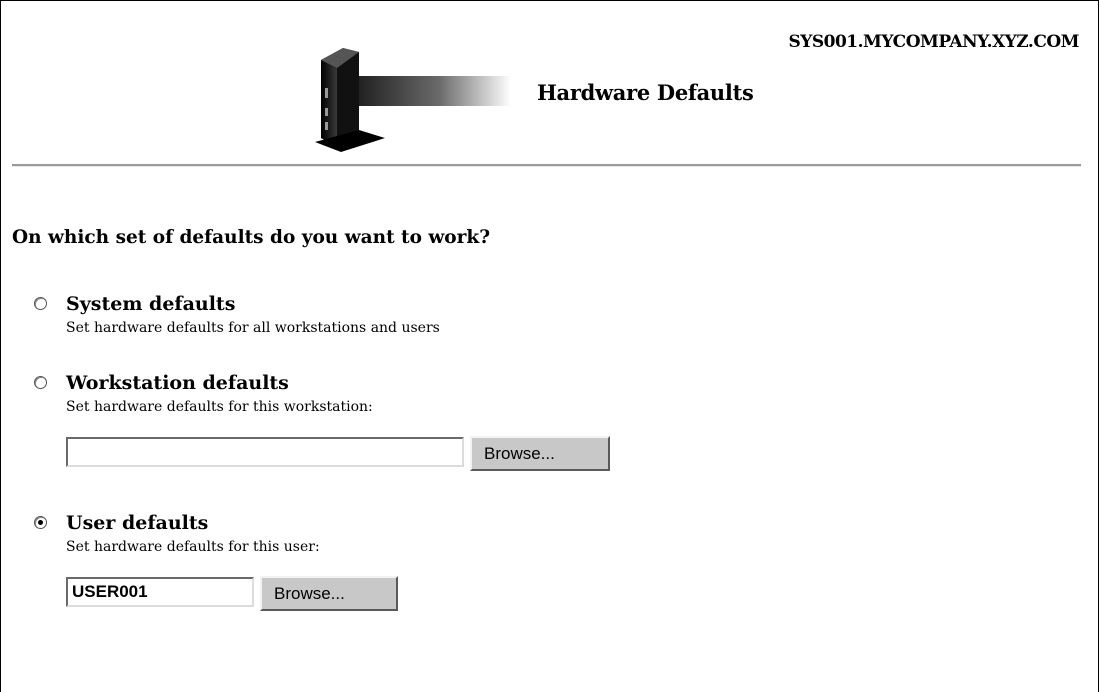 This screenshot has height=692, width=1101. What do you see at coordinates (413, 100) in the screenshot?
I see `workstation-tower-icon` at bounding box center [413, 100].